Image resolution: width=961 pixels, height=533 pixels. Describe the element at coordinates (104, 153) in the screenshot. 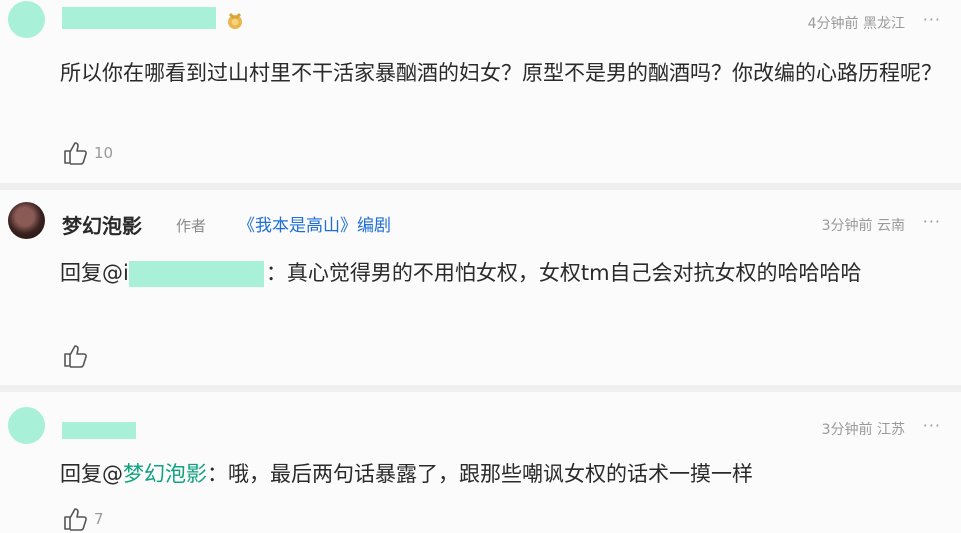

I see `like-count: 10` at that location.